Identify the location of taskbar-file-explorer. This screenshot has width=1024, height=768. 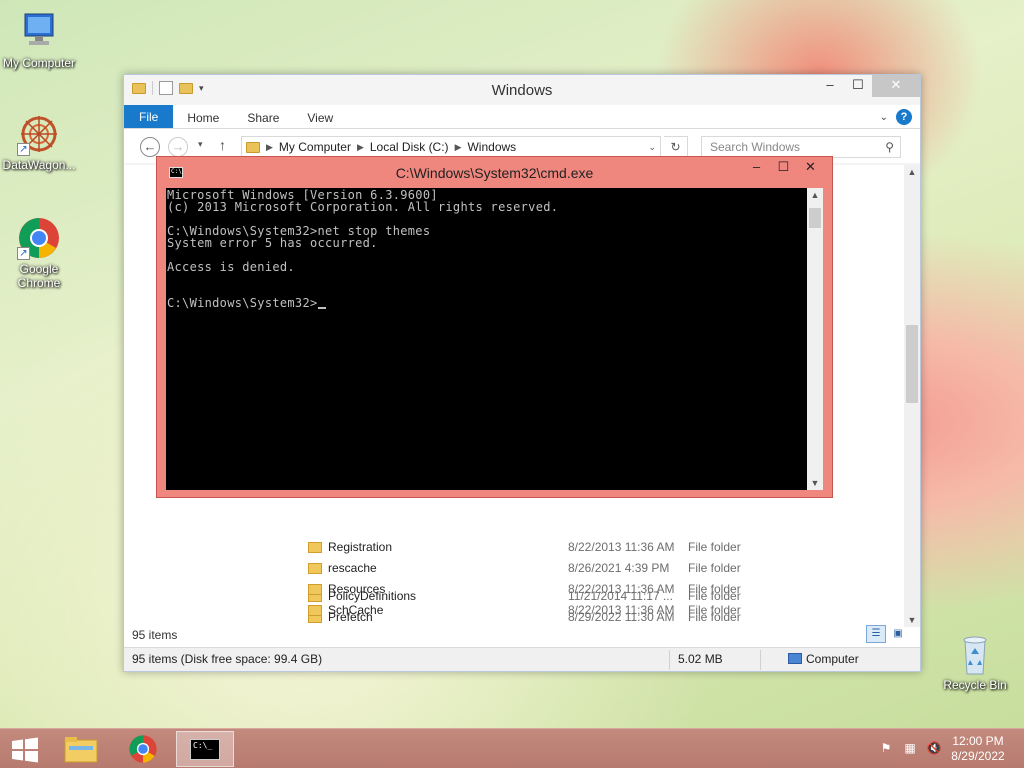
(81, 749).